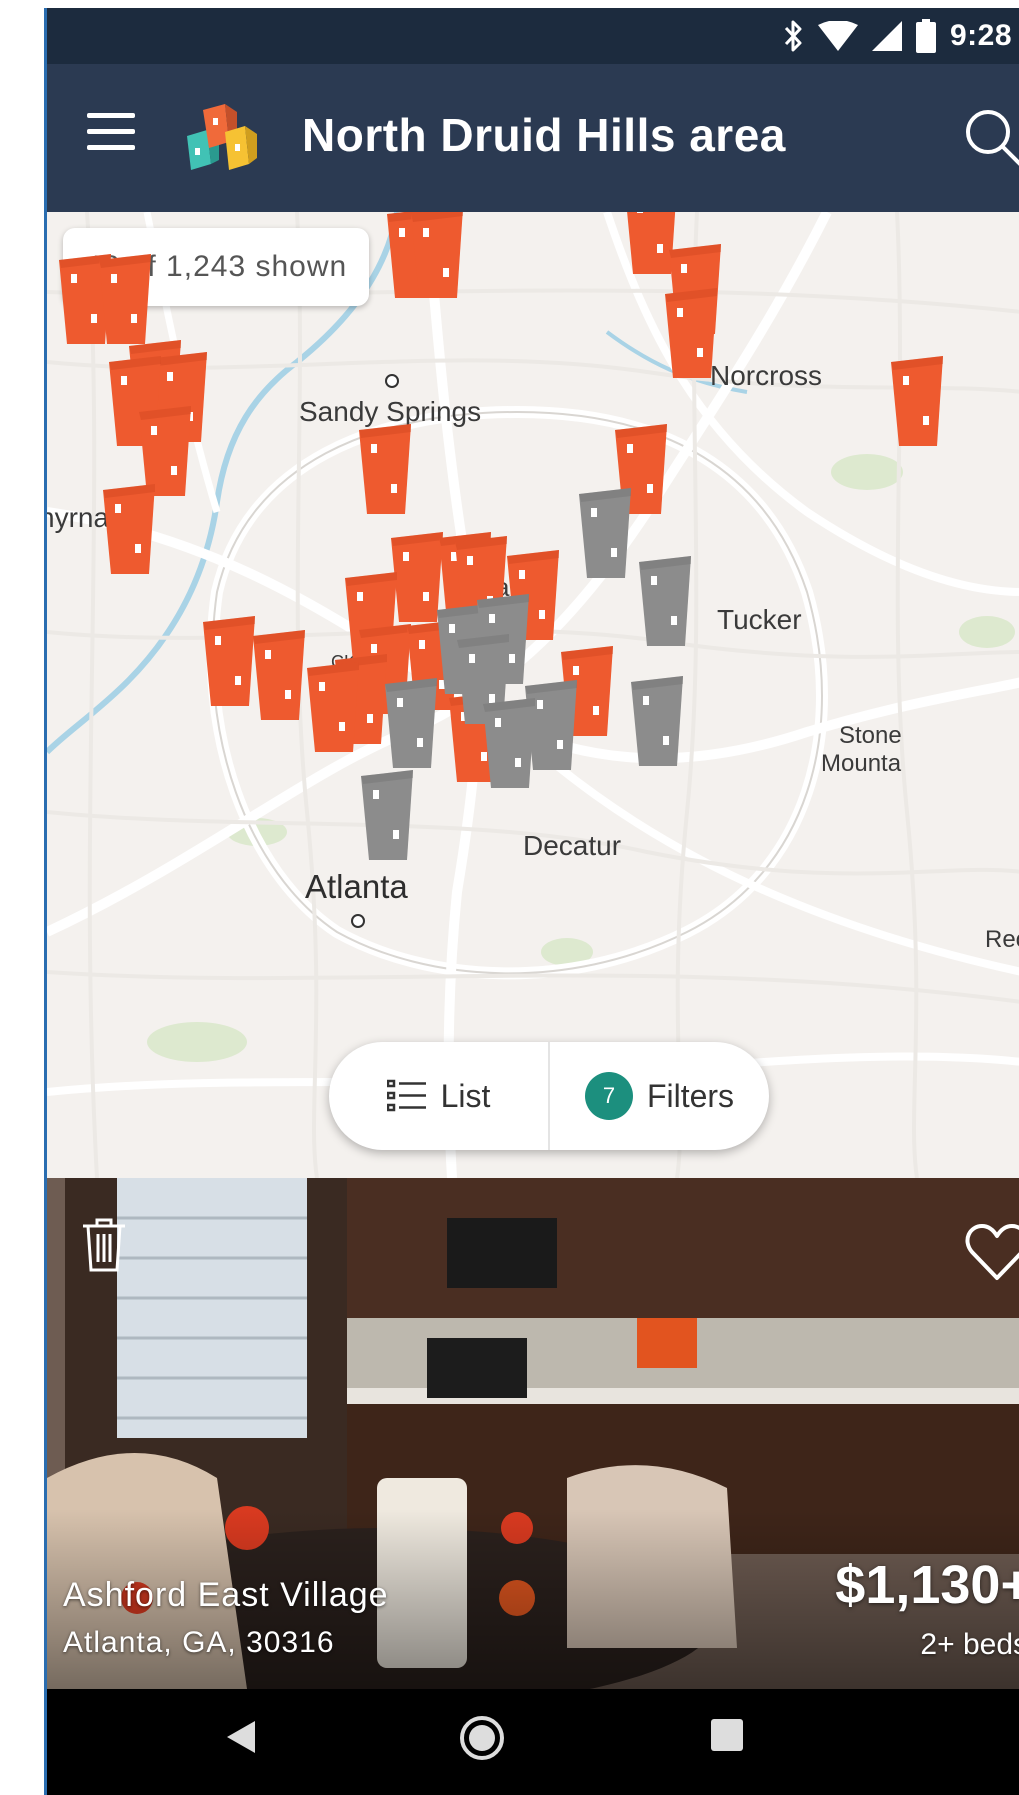  What do you see at coordinates (544, 135) in the screenshot?
I see `page-title: North Druid Hills area` at bounding box center [544, 135].